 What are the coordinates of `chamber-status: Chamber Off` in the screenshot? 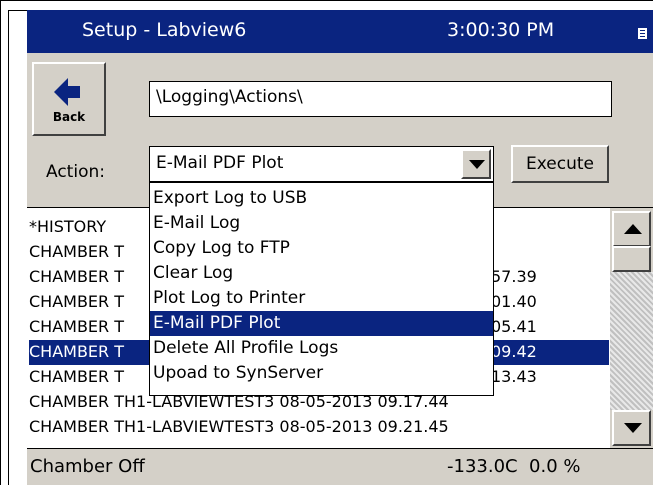 It's located at (87, 466).